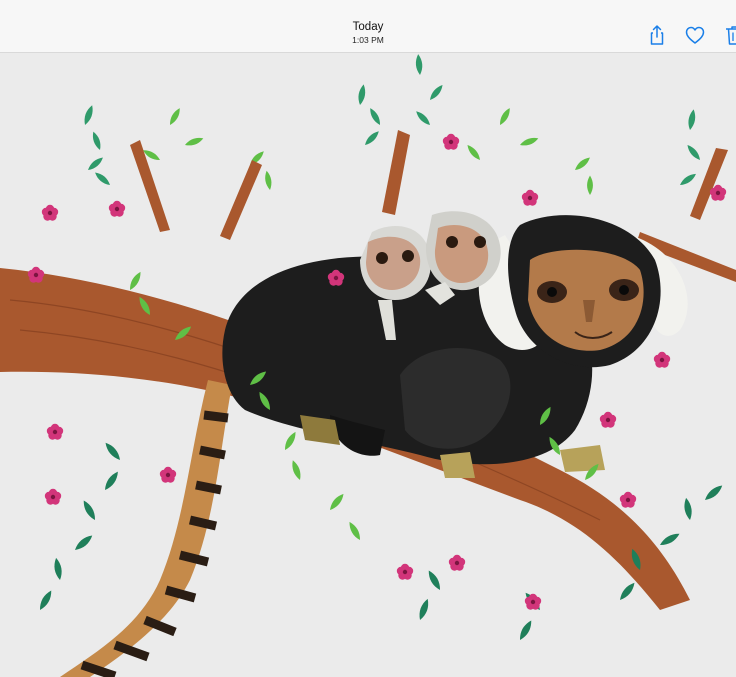 Image resolution: width=736 pixels, height=677 pixels. I want to click on heart-icon, so click(695, 35).